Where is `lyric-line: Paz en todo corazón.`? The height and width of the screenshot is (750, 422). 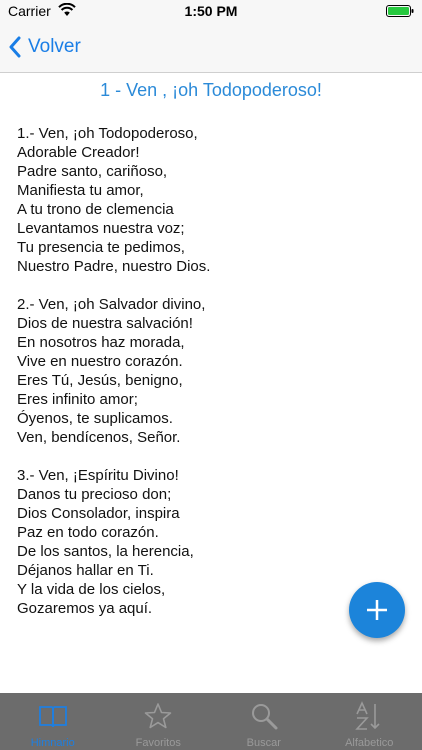 lyric-line: Paz en todo corazón. is located at coordinates (88, 532).